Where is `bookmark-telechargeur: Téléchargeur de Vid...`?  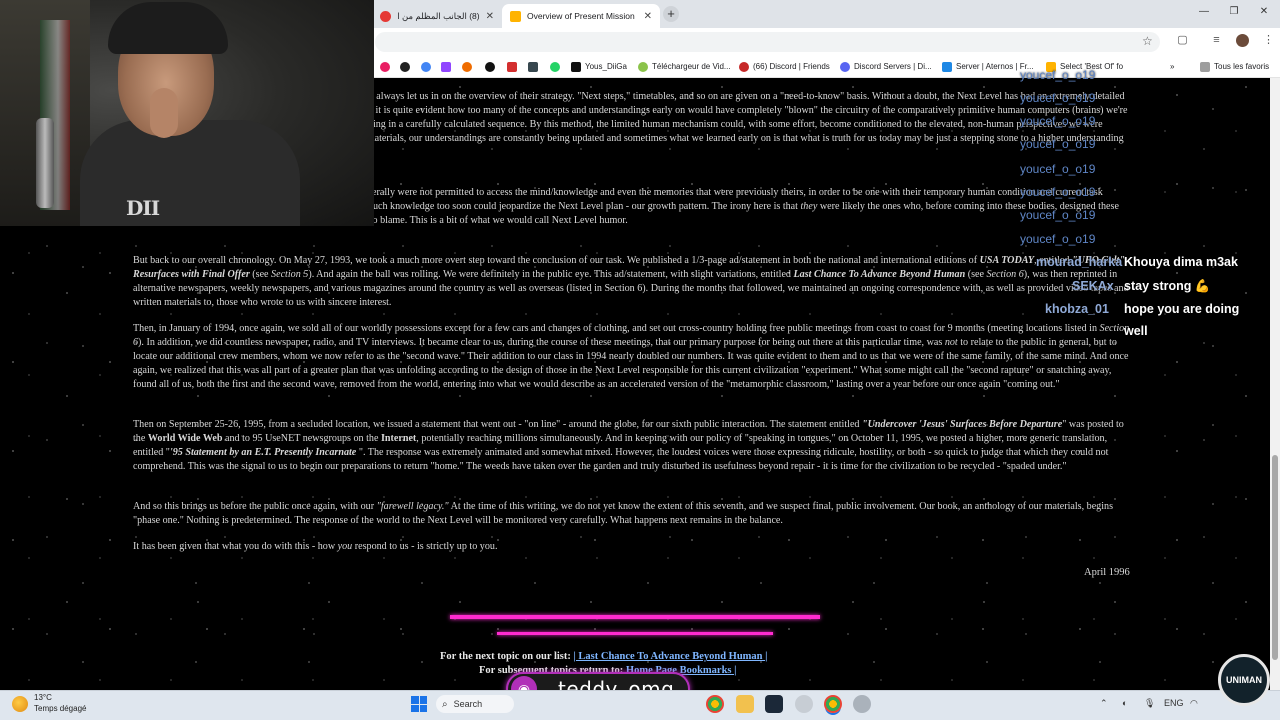
bookmark-telechargeur: Téléchargeur de Vid... is located at coordinates (684, 66).